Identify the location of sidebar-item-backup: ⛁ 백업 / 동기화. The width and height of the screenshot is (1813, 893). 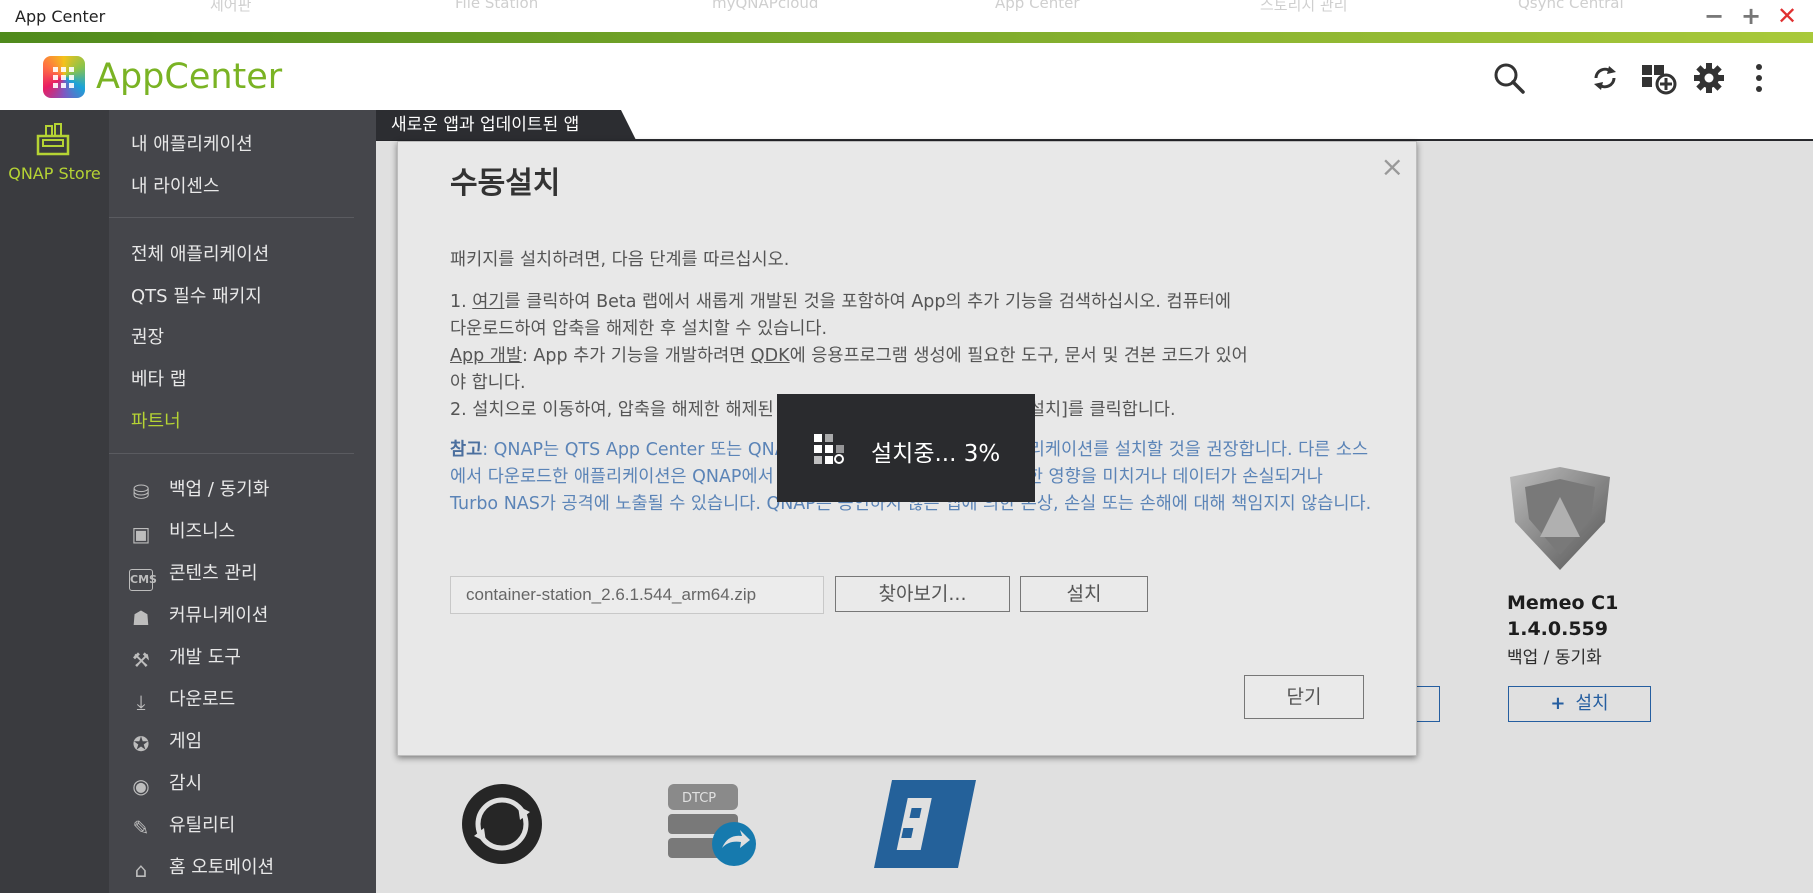
(199, 489).